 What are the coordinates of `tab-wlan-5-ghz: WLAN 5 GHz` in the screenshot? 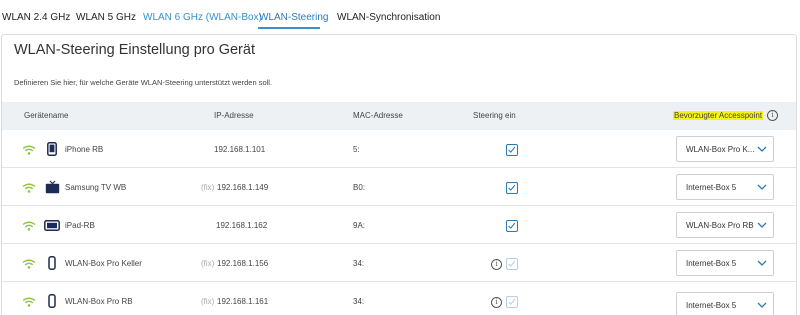 It's located at (106, 18).